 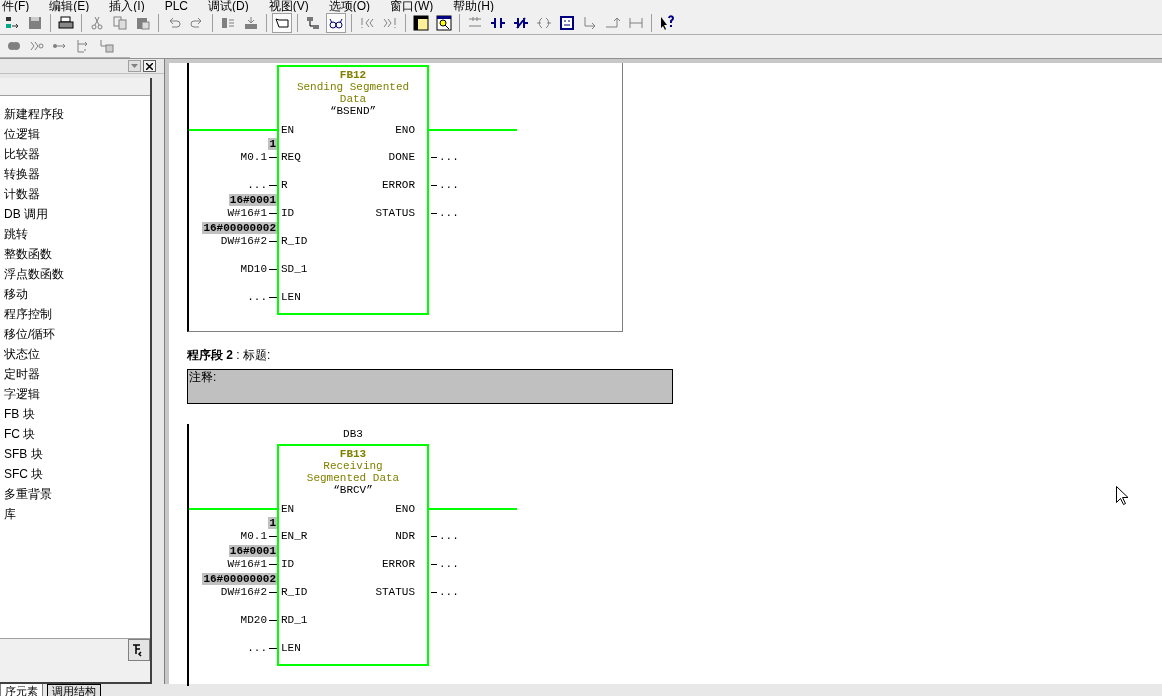 I want to click on copy-button, so click(x=120, y=23).